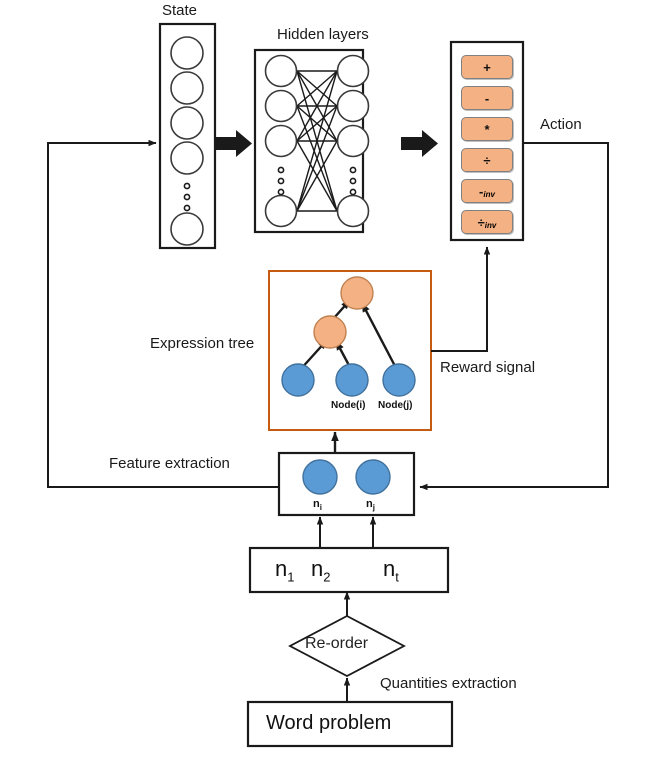 This screenshot has width=668, height=768. I want to click on quantity-item-2: n2, so click(320, 570).